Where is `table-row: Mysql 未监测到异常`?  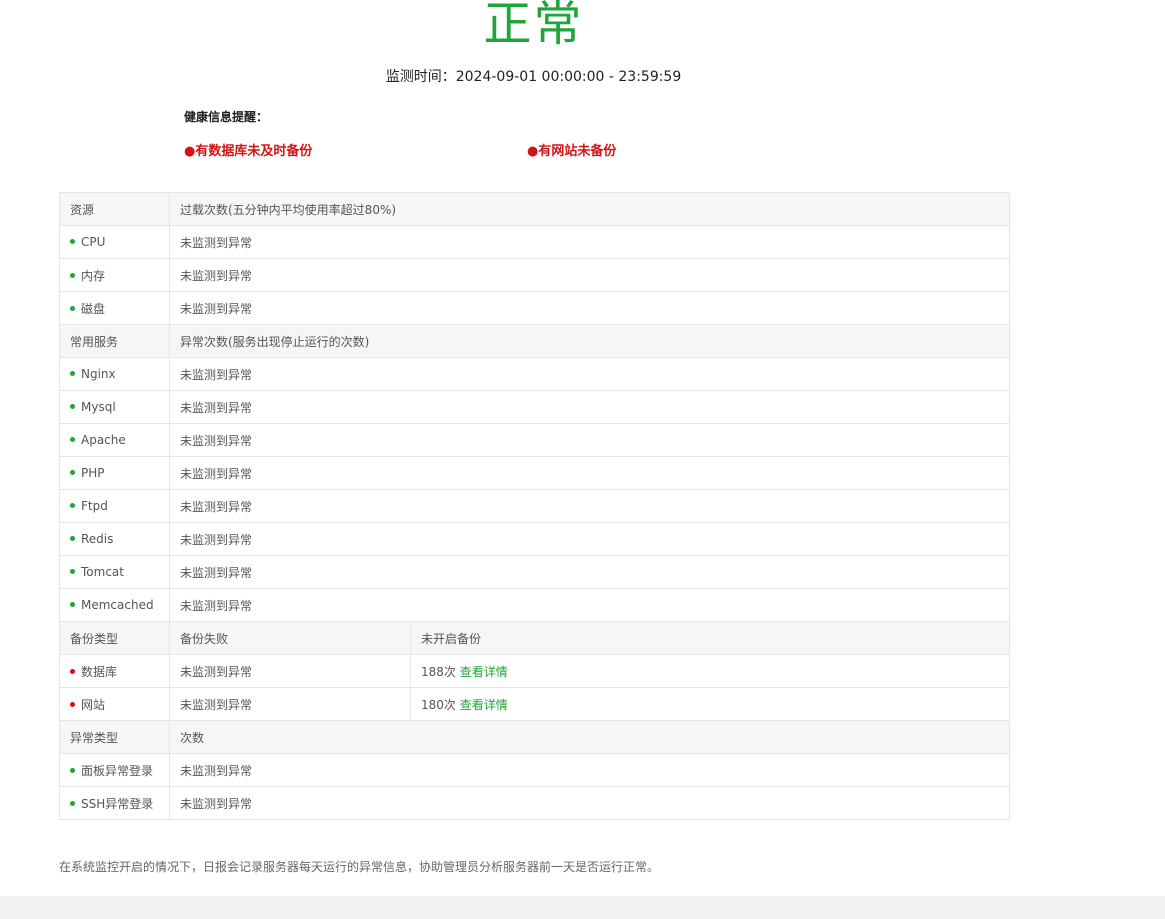 table-row: Mysql 未监测到异常 is located at coordinates (535, 407).